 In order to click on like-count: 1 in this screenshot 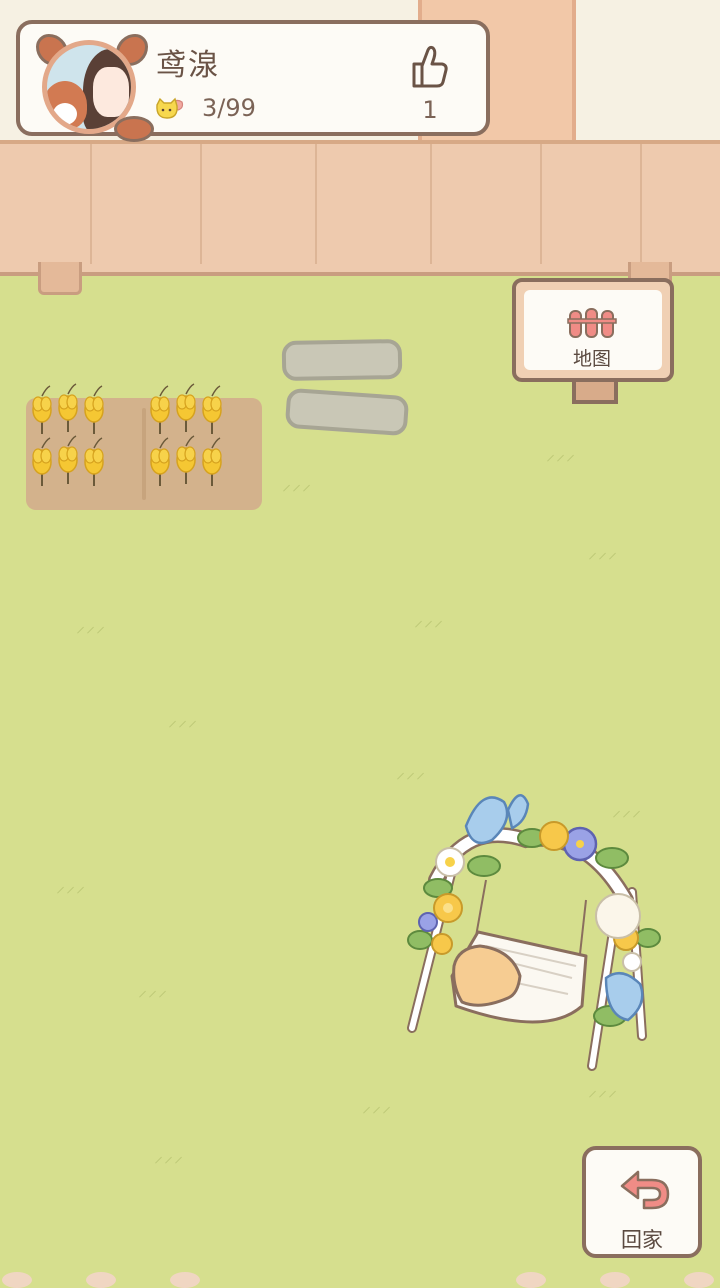, I will do `click(430, 110)`.